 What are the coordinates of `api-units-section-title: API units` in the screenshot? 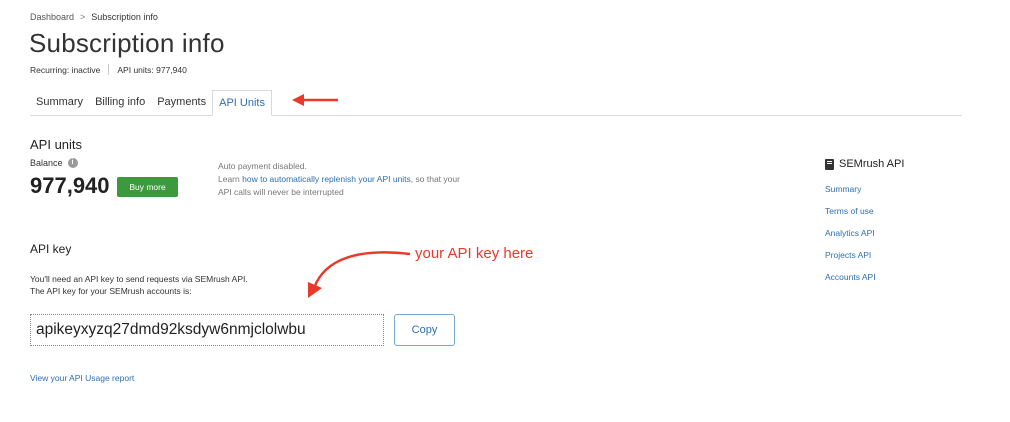 It's located at (56, 144).